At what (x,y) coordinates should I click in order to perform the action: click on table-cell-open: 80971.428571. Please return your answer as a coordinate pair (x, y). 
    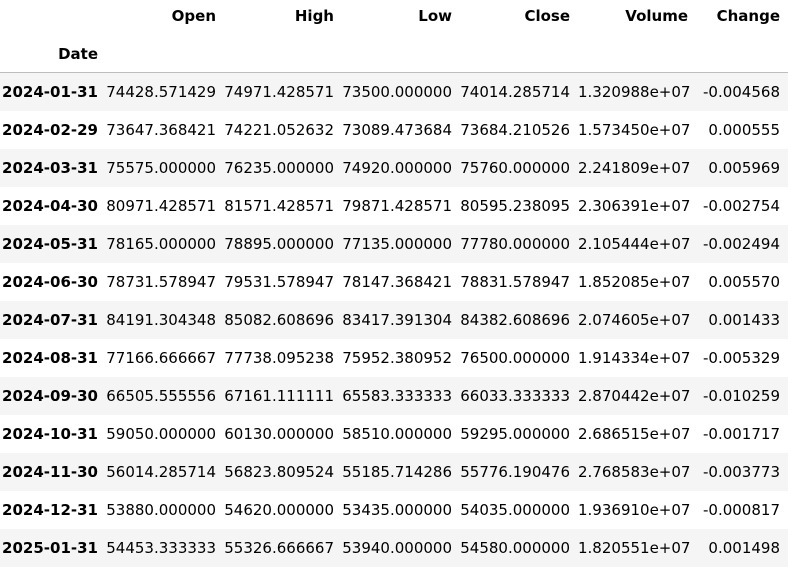
    Looking at the image, I should click on (161, 205).